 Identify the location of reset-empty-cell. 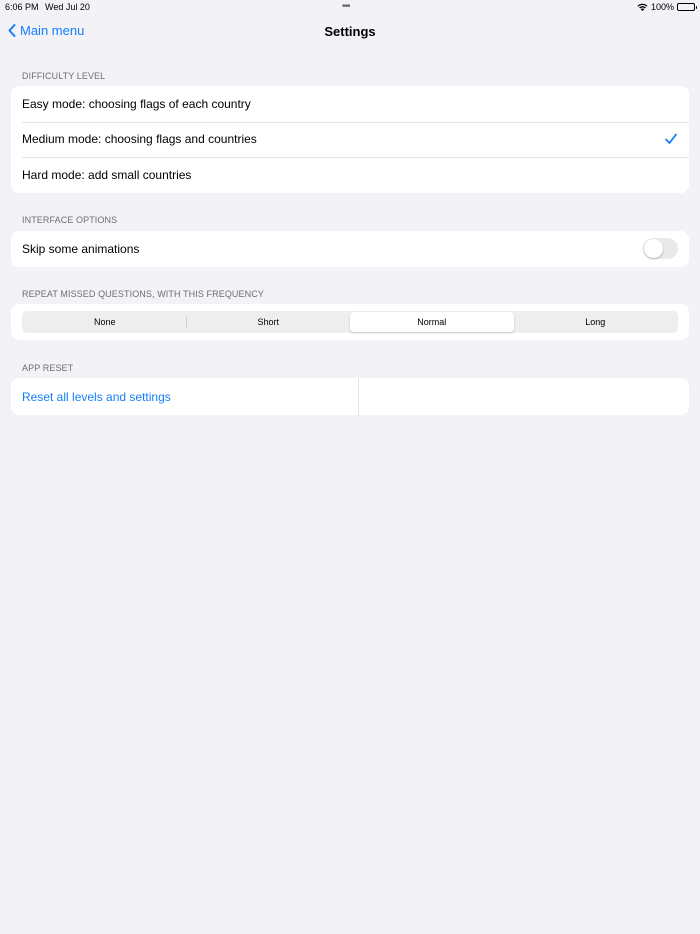
(524, 396).